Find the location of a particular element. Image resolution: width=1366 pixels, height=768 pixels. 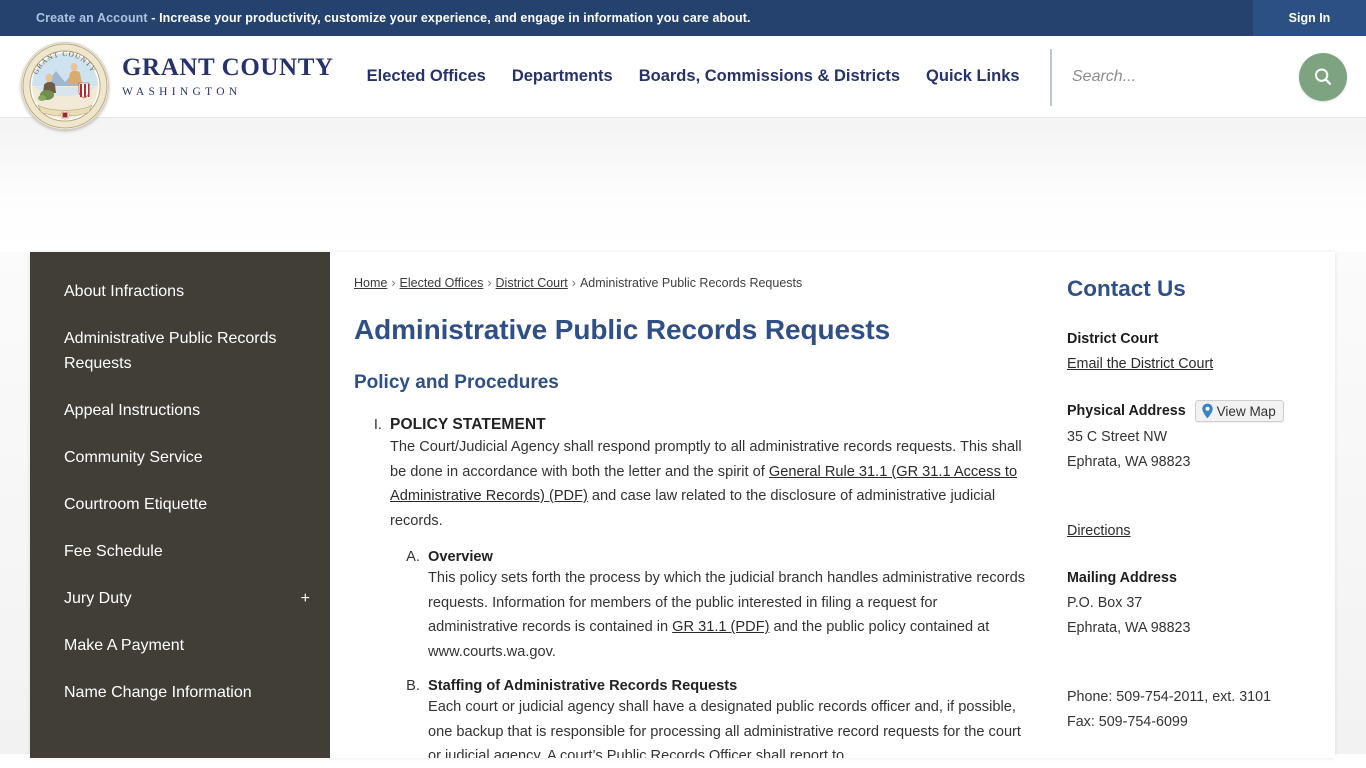

sidebar-item-about-infractions: About Infractions is located at coordinates (180, 291).